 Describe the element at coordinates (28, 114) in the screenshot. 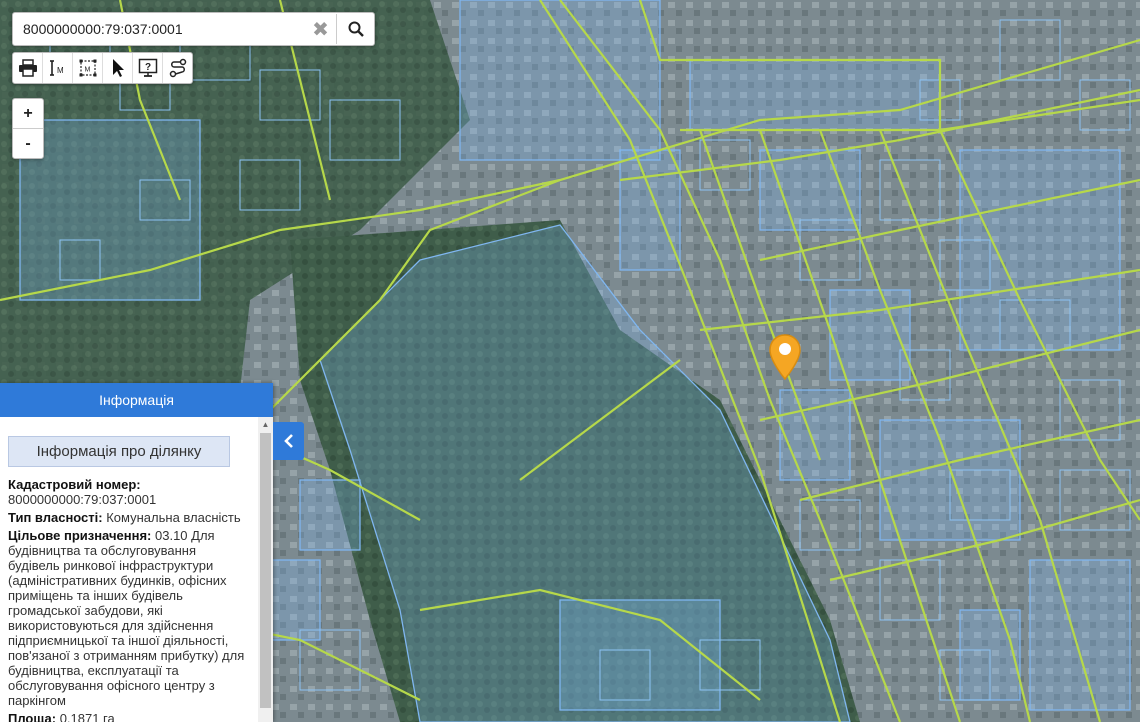

I see `zoom-in-button: +` at that location.